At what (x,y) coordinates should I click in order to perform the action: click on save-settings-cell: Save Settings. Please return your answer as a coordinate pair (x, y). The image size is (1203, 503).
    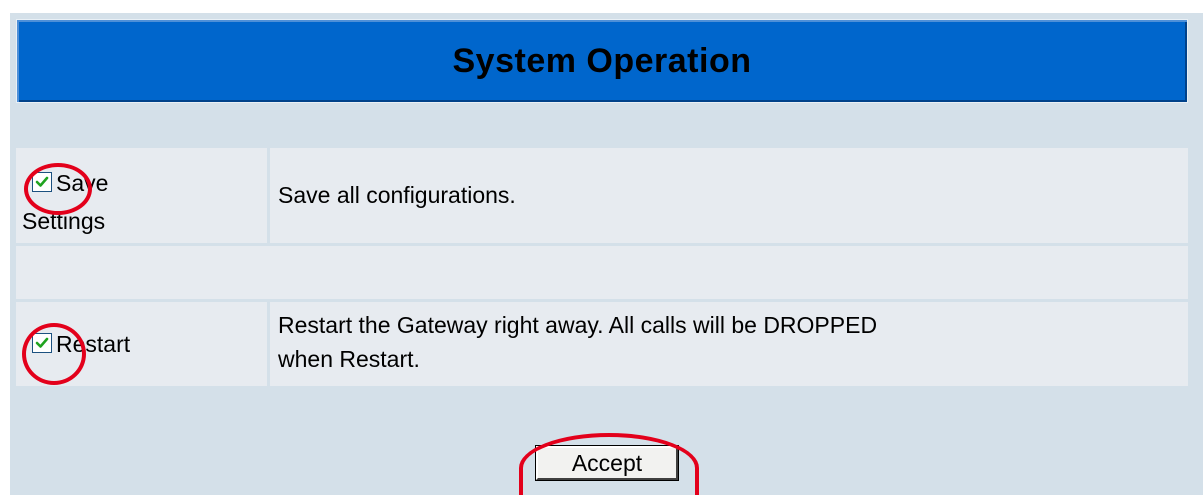
    Looking at the image, I should click on (141, 195).